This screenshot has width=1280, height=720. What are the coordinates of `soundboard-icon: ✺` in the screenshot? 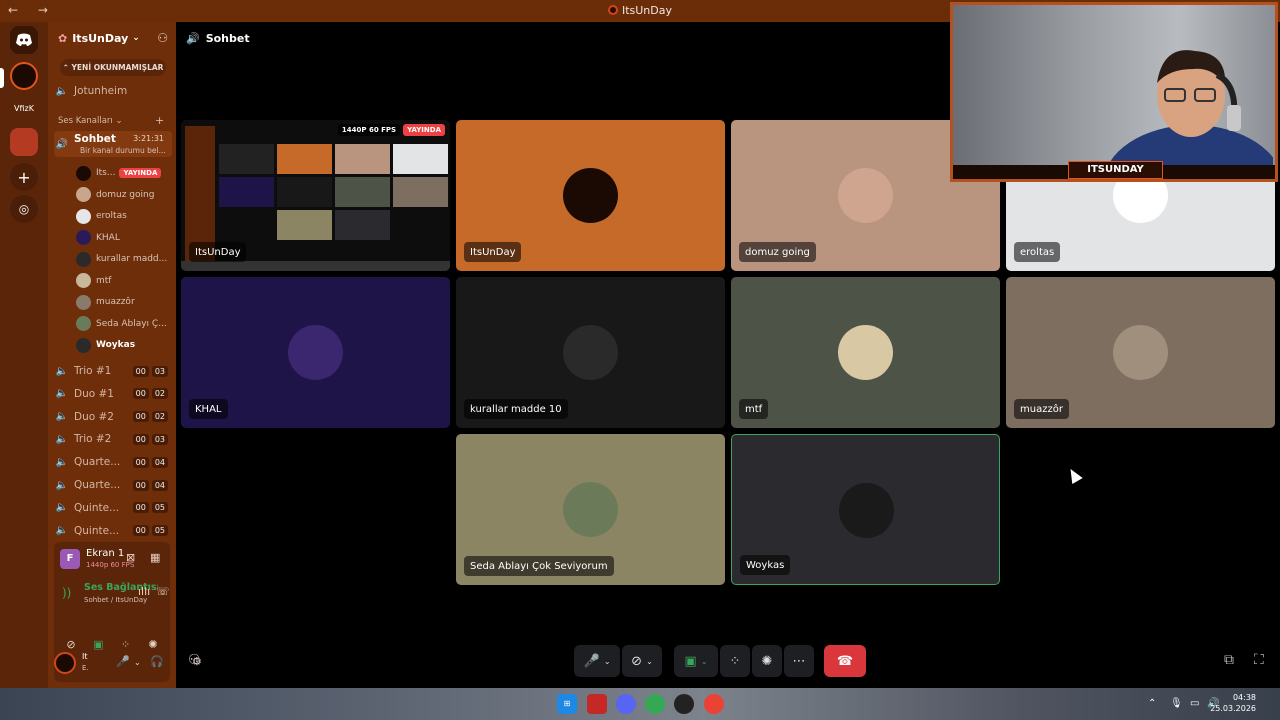 It's located at (767, 661).